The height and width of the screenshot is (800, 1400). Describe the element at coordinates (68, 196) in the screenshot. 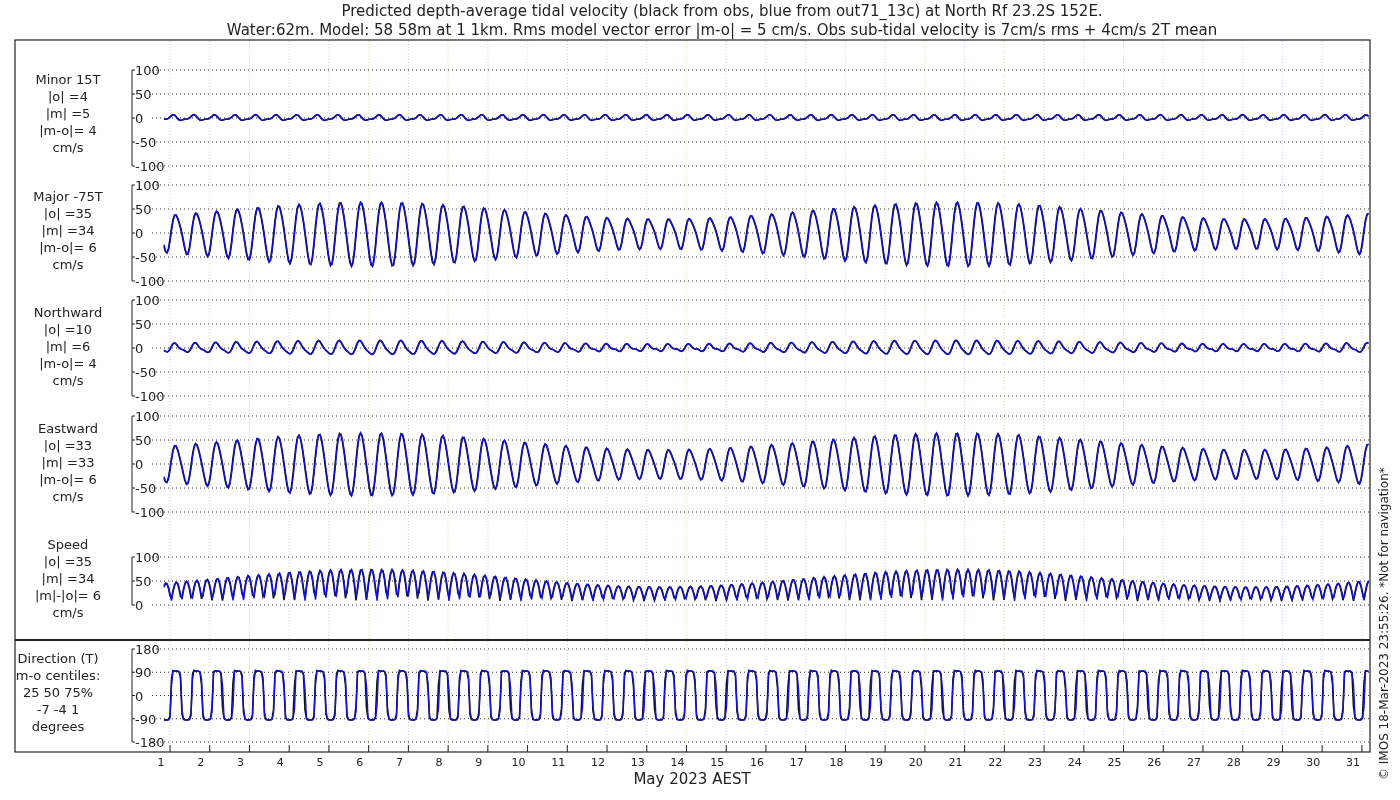

I see `panel-label: Major -75T` at that location.